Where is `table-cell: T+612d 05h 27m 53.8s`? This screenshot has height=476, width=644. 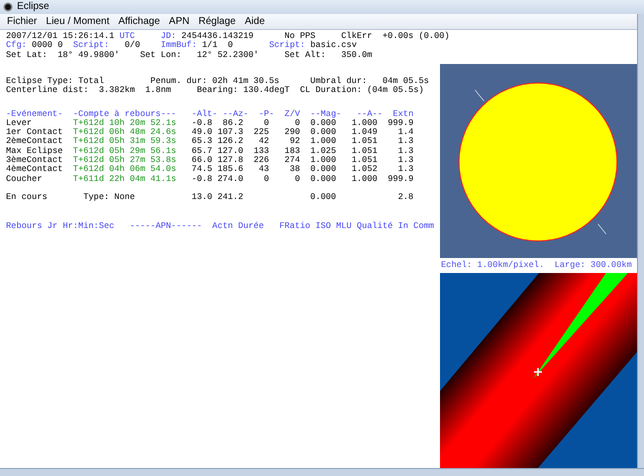 table-cell: T+612d 05h 27m 53.8s is located at coordinates (124, 161).